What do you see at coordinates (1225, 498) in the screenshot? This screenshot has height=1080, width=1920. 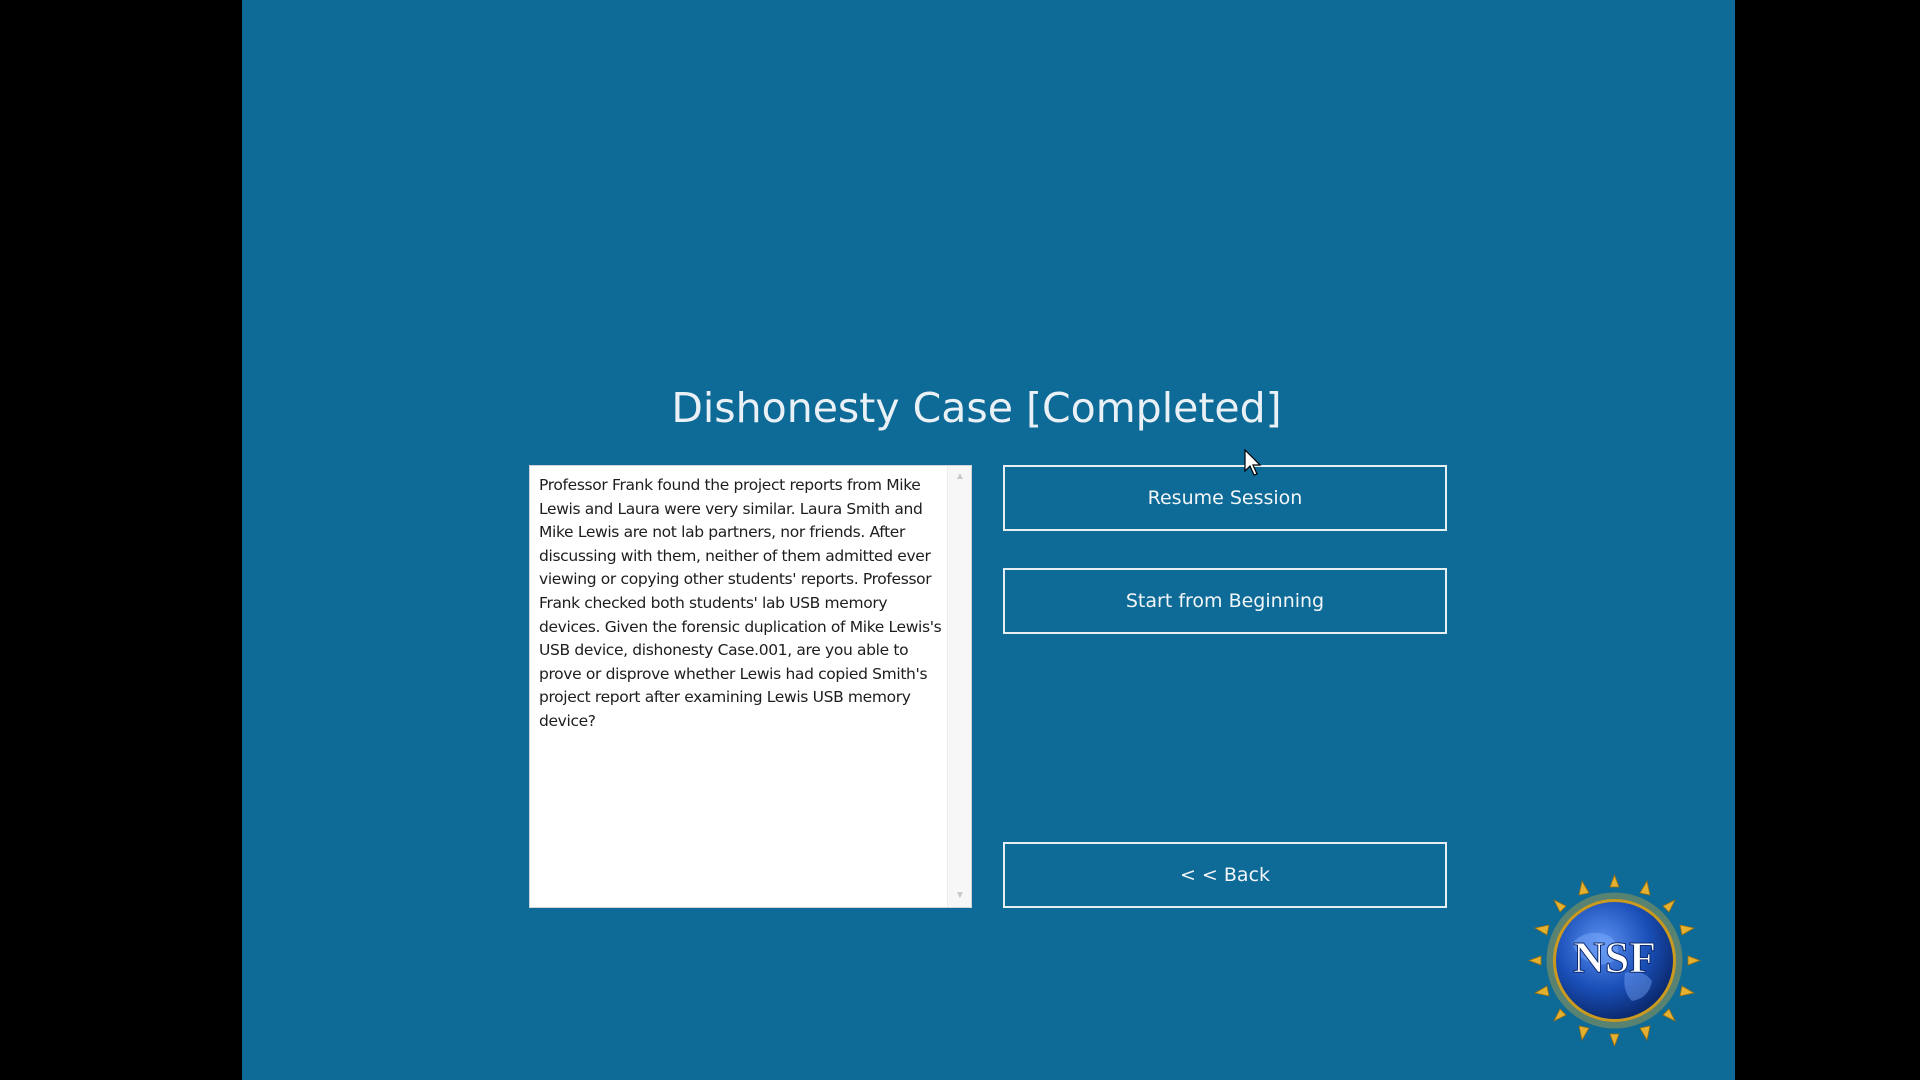 I see `resume-session-button: Resume Session` at bounding box center [1225, 498].